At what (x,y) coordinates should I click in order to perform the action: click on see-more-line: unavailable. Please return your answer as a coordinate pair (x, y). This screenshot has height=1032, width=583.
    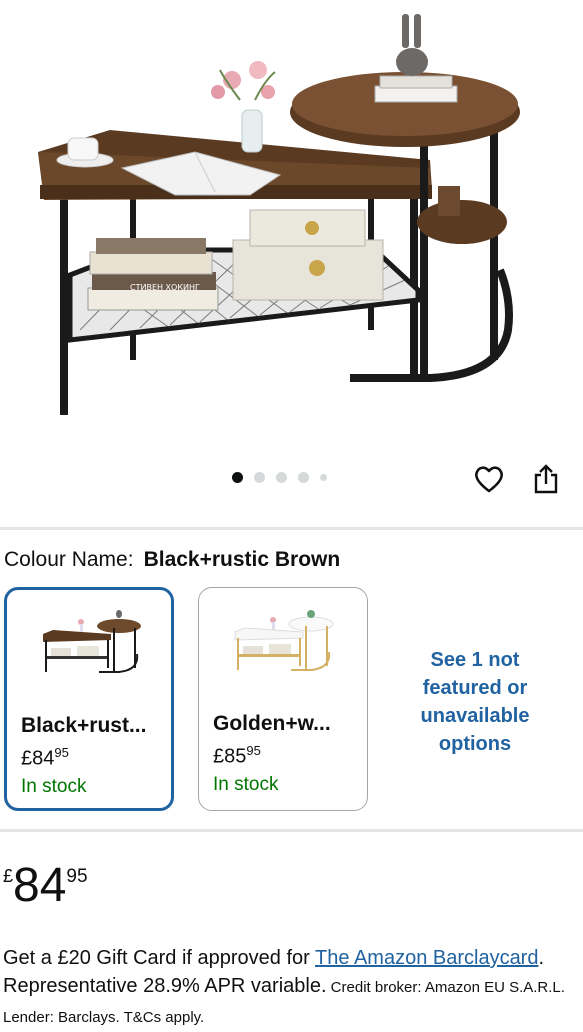
    Looking at the image, I should click on (475, 716).